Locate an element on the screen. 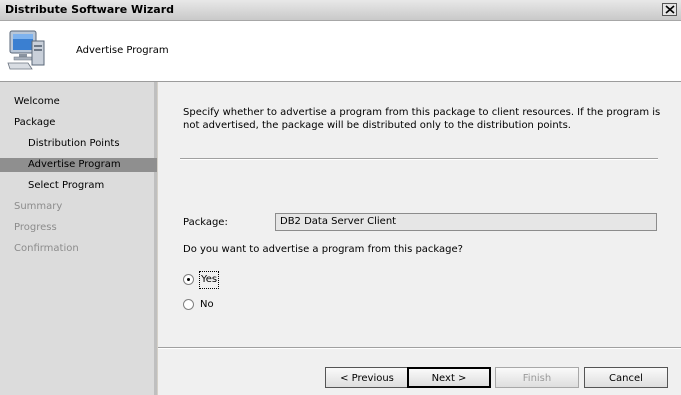  wizard-footer: < Previous Next > Finish Cancel is located at coordinates (419, 372).